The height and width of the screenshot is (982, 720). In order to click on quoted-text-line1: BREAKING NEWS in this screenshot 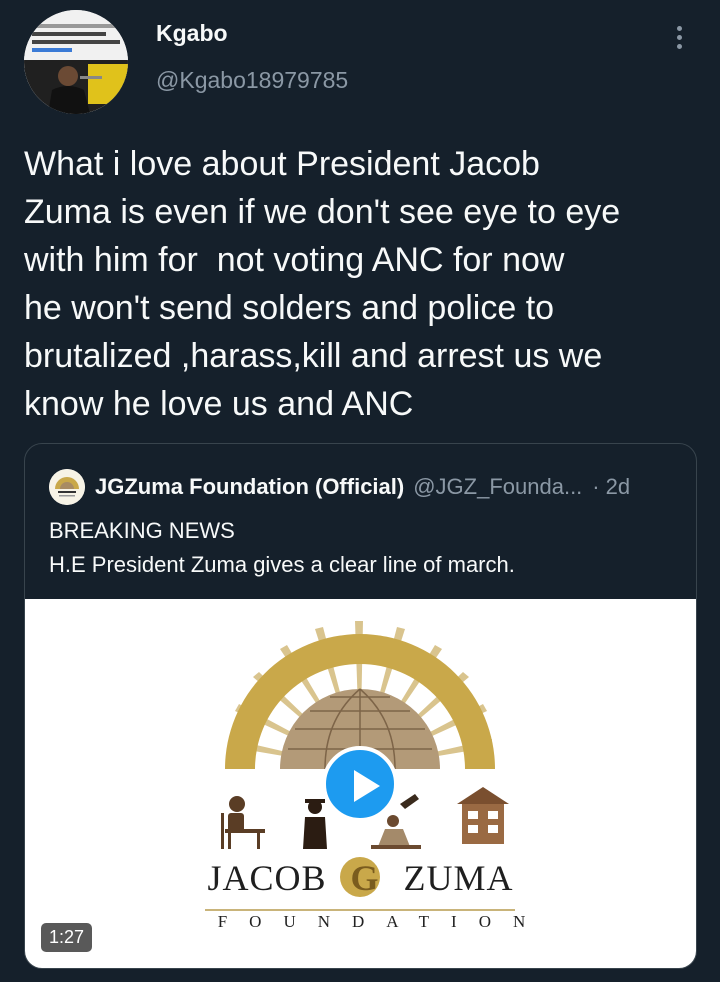, I will do `click(142, 530)`.